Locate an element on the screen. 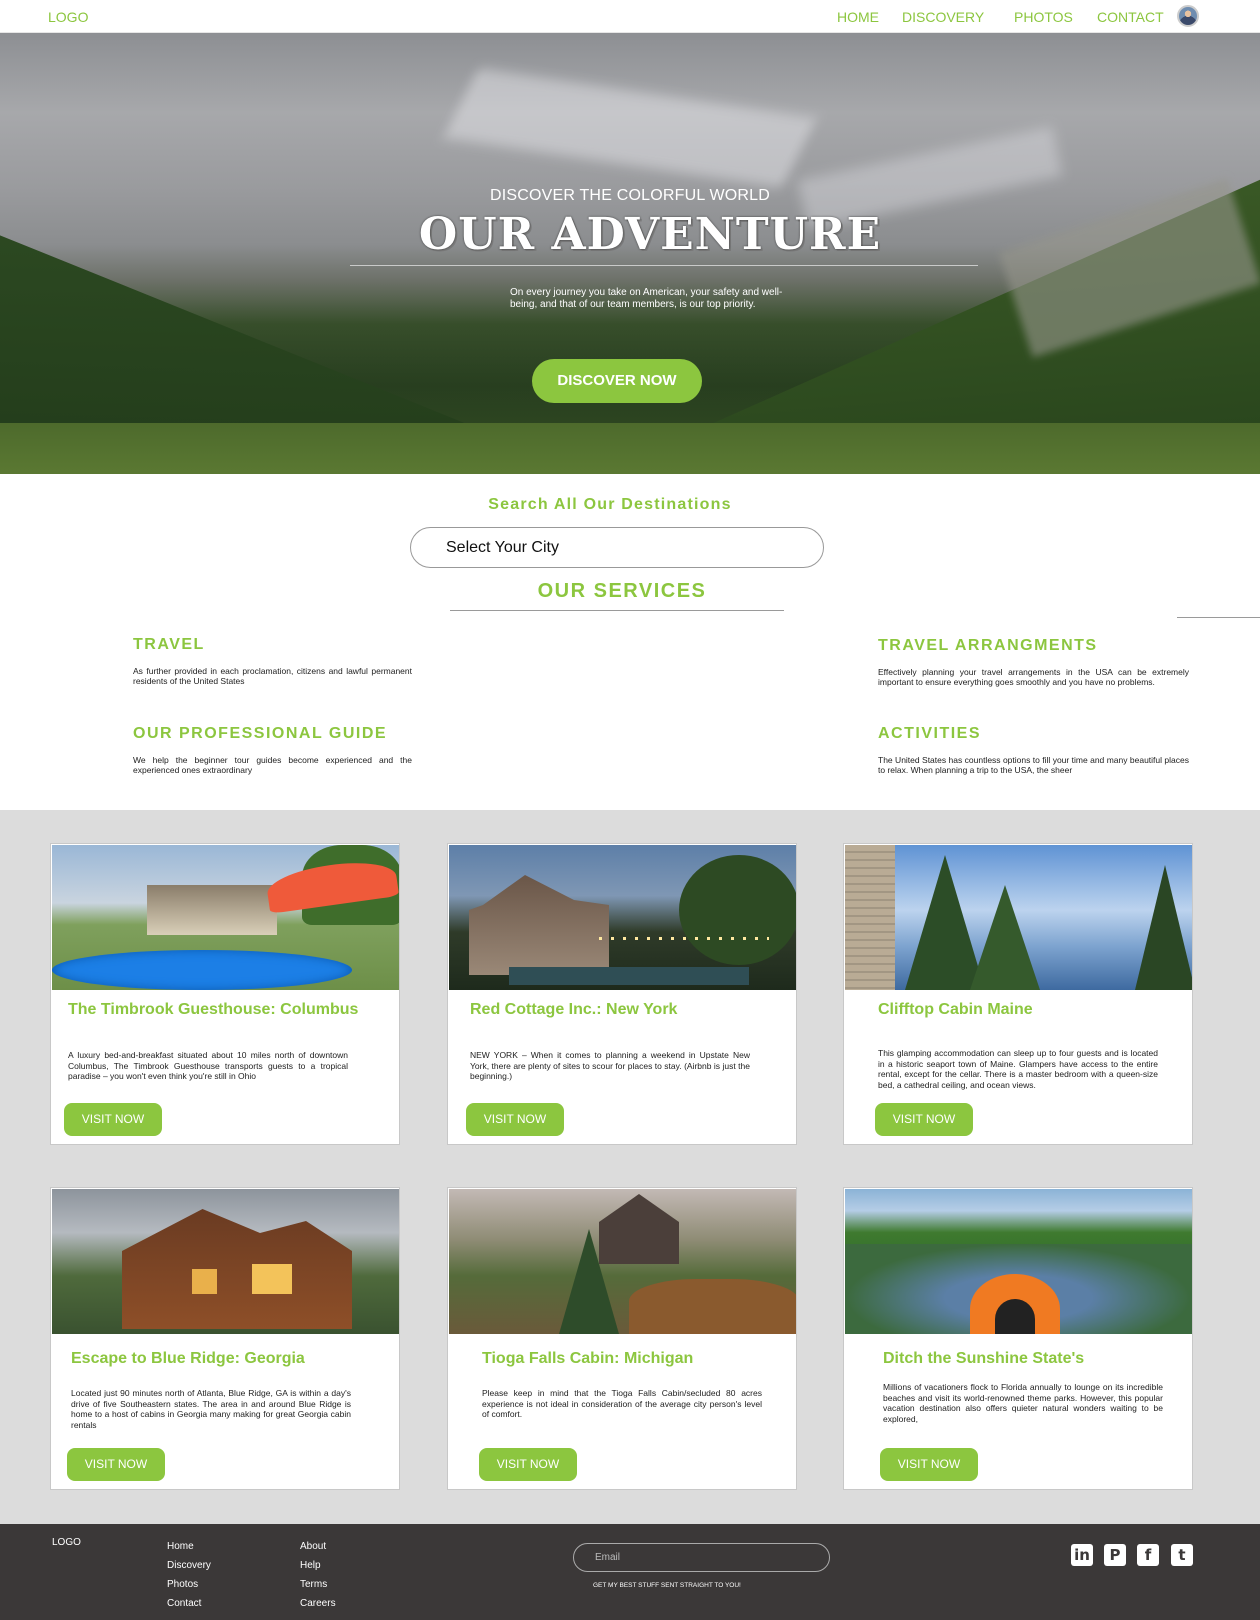  footer-link-photos: Photos is located at coordinates (189, 1584).